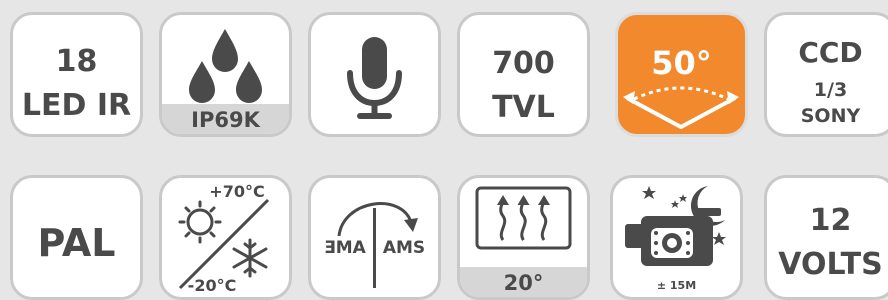  I want to click on tvl-value: 700, so click(523, 63).